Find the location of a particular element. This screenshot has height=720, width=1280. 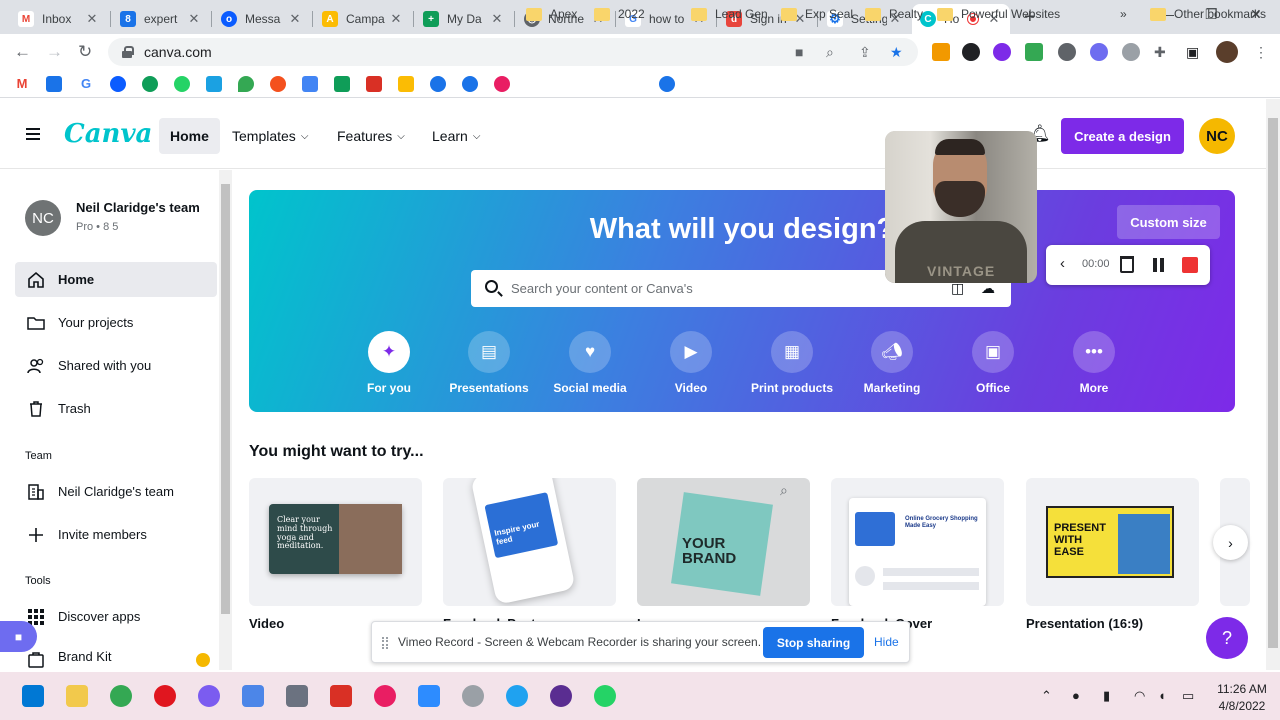

trash-icon is located at coordinates (1127, 264).